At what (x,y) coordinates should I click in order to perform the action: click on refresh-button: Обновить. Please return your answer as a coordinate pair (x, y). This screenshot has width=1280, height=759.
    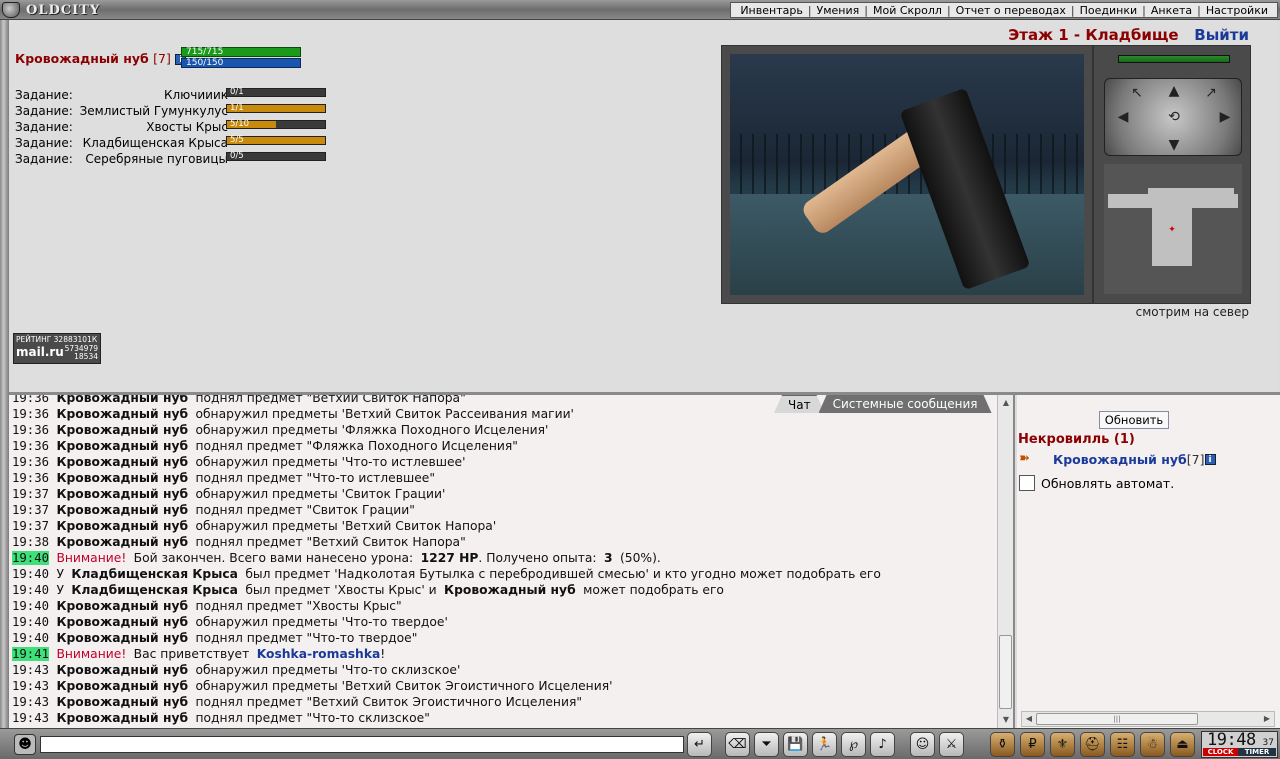
    Looking at the image, I should click on (1134, 420).